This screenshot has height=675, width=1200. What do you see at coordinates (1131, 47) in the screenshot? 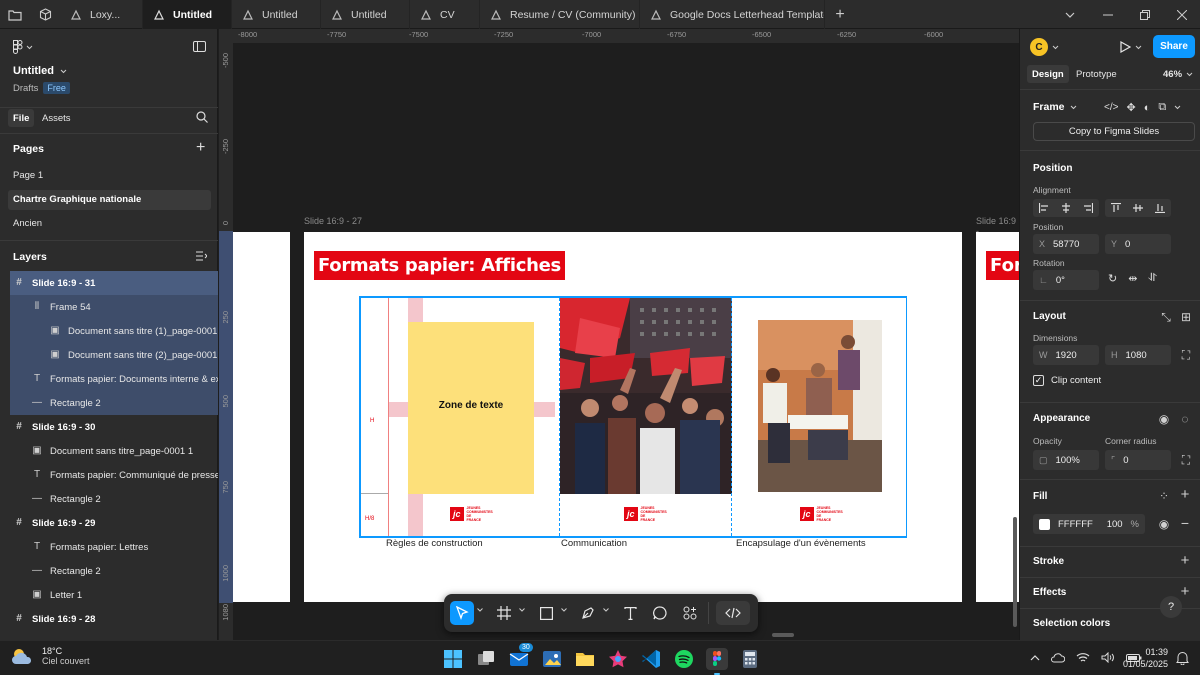
I see `present-button` at bounding box center [1131, 47].